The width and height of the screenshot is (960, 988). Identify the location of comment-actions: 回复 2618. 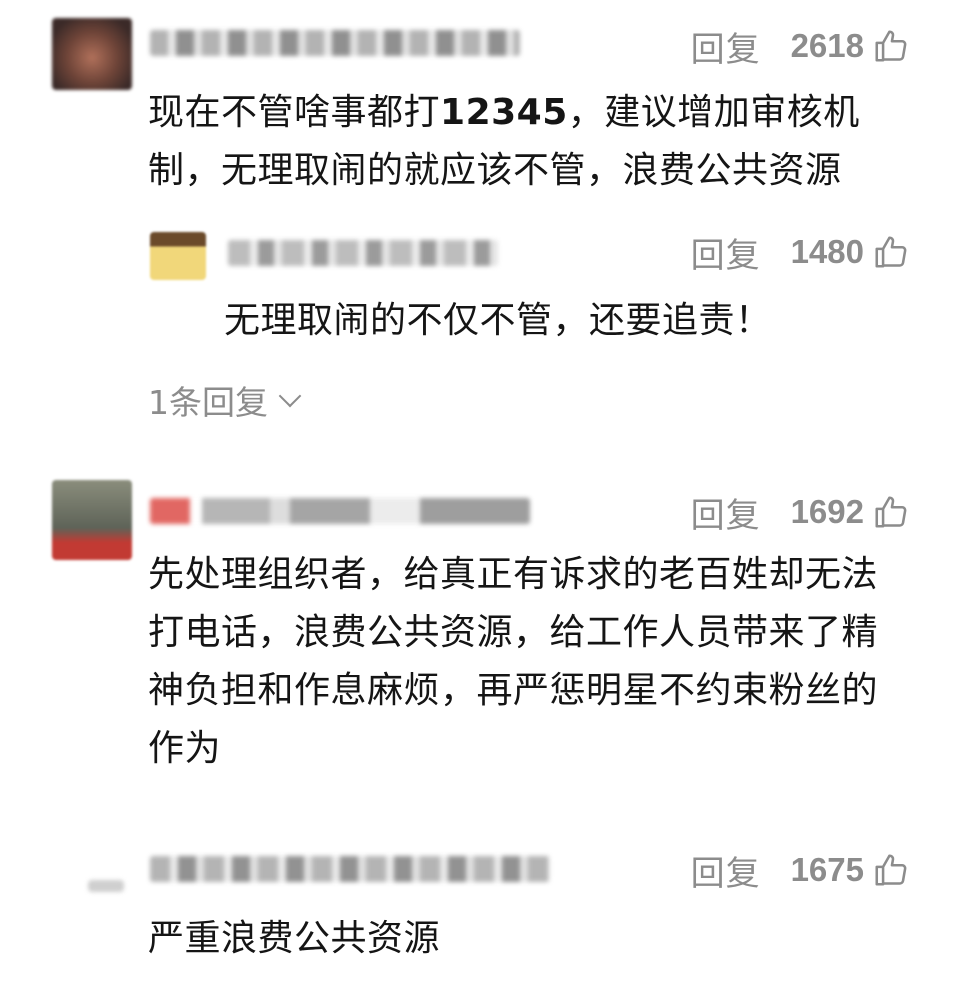
(800, 48).